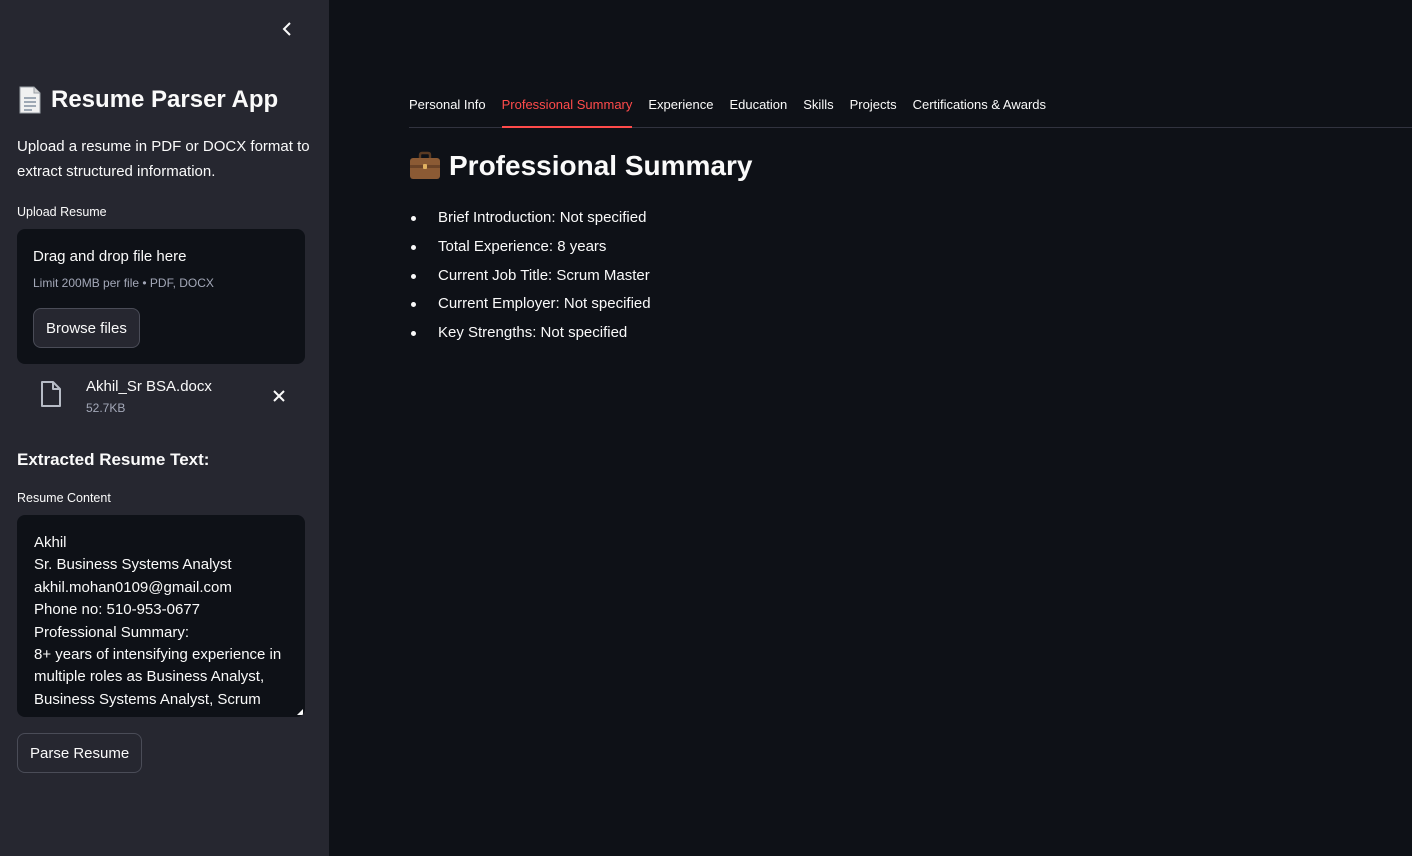 This screenshot has height=856, width=1412. Describe the element at coordinates (873, 109) in the screenshot. I see `tab-projects: Projects` at that location.